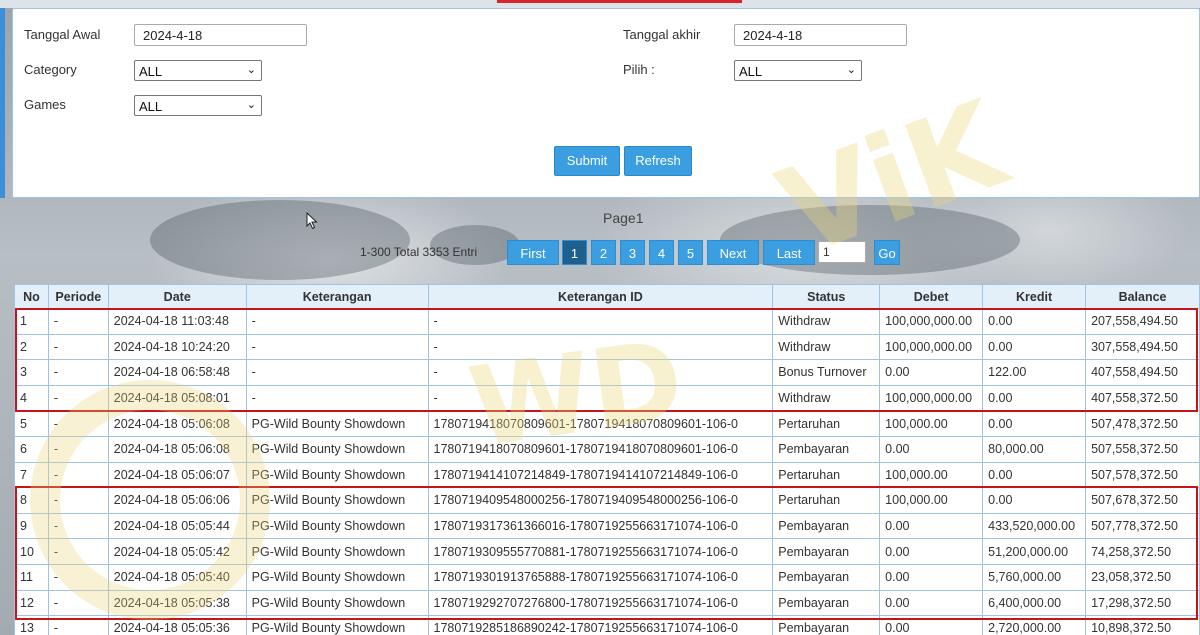 The width and height of the screenshot is (1200, 635). I want to click on category-select-value: ALL, so click(151, 71).